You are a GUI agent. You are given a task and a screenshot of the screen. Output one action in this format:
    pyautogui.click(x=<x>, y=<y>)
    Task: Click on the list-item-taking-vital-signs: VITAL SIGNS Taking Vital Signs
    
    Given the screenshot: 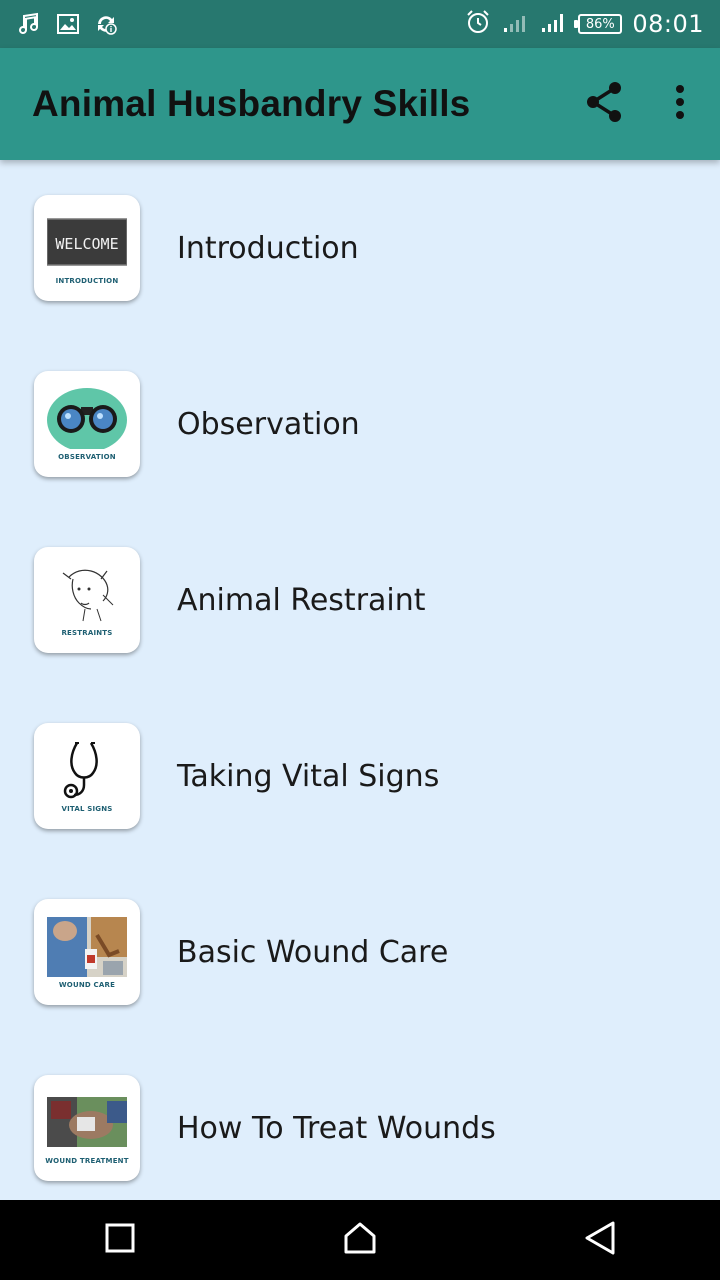 What is the action you would take?
    pyautogui.click(x=360, y=776)
    